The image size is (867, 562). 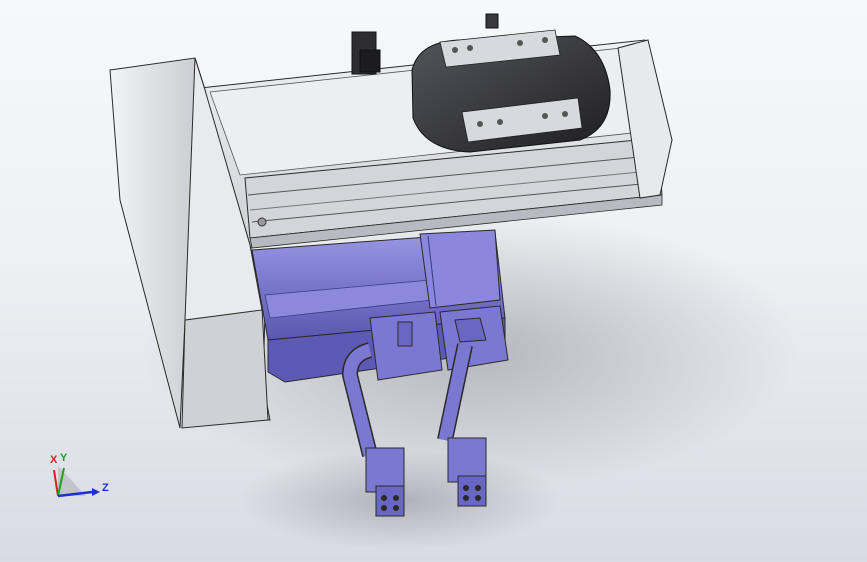 I want to click on sensor-block, so click(x=366, y=53).